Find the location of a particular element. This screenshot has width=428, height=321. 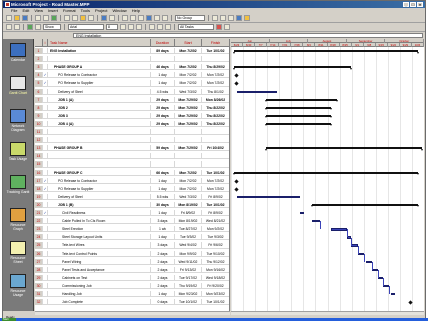

task-name-cell: Panel Wiring is located at coordinates (99, 261).